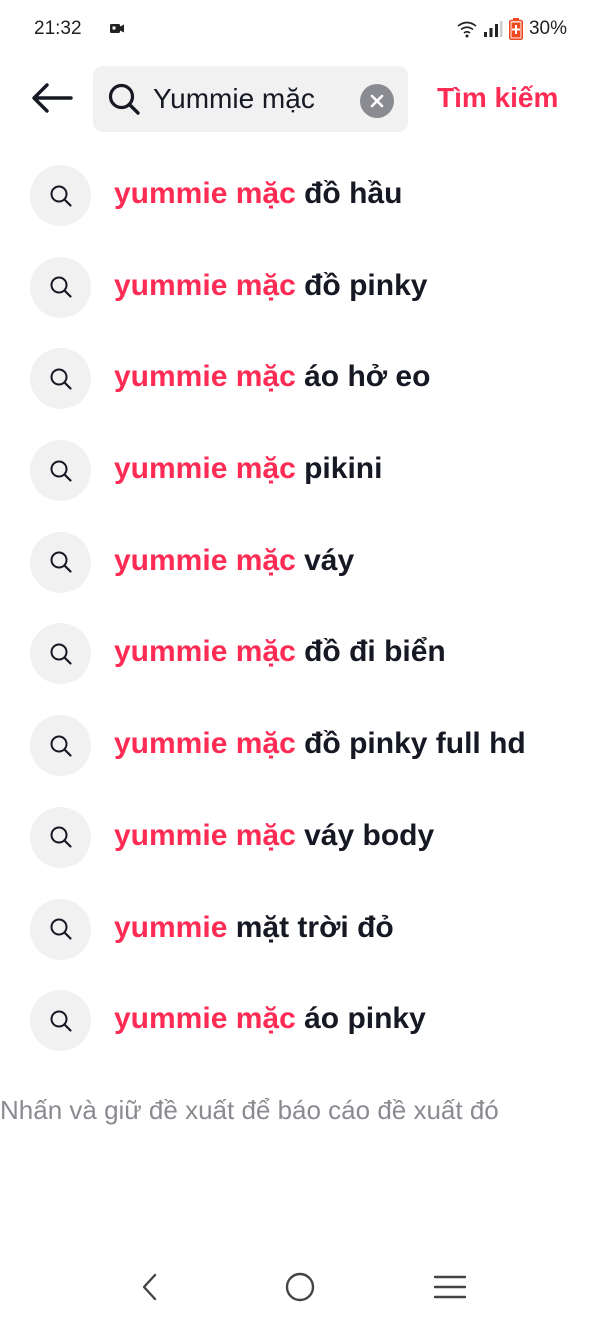 The image size is (600, 1333). I want to click on nav-home-button, so click(300, 1287).